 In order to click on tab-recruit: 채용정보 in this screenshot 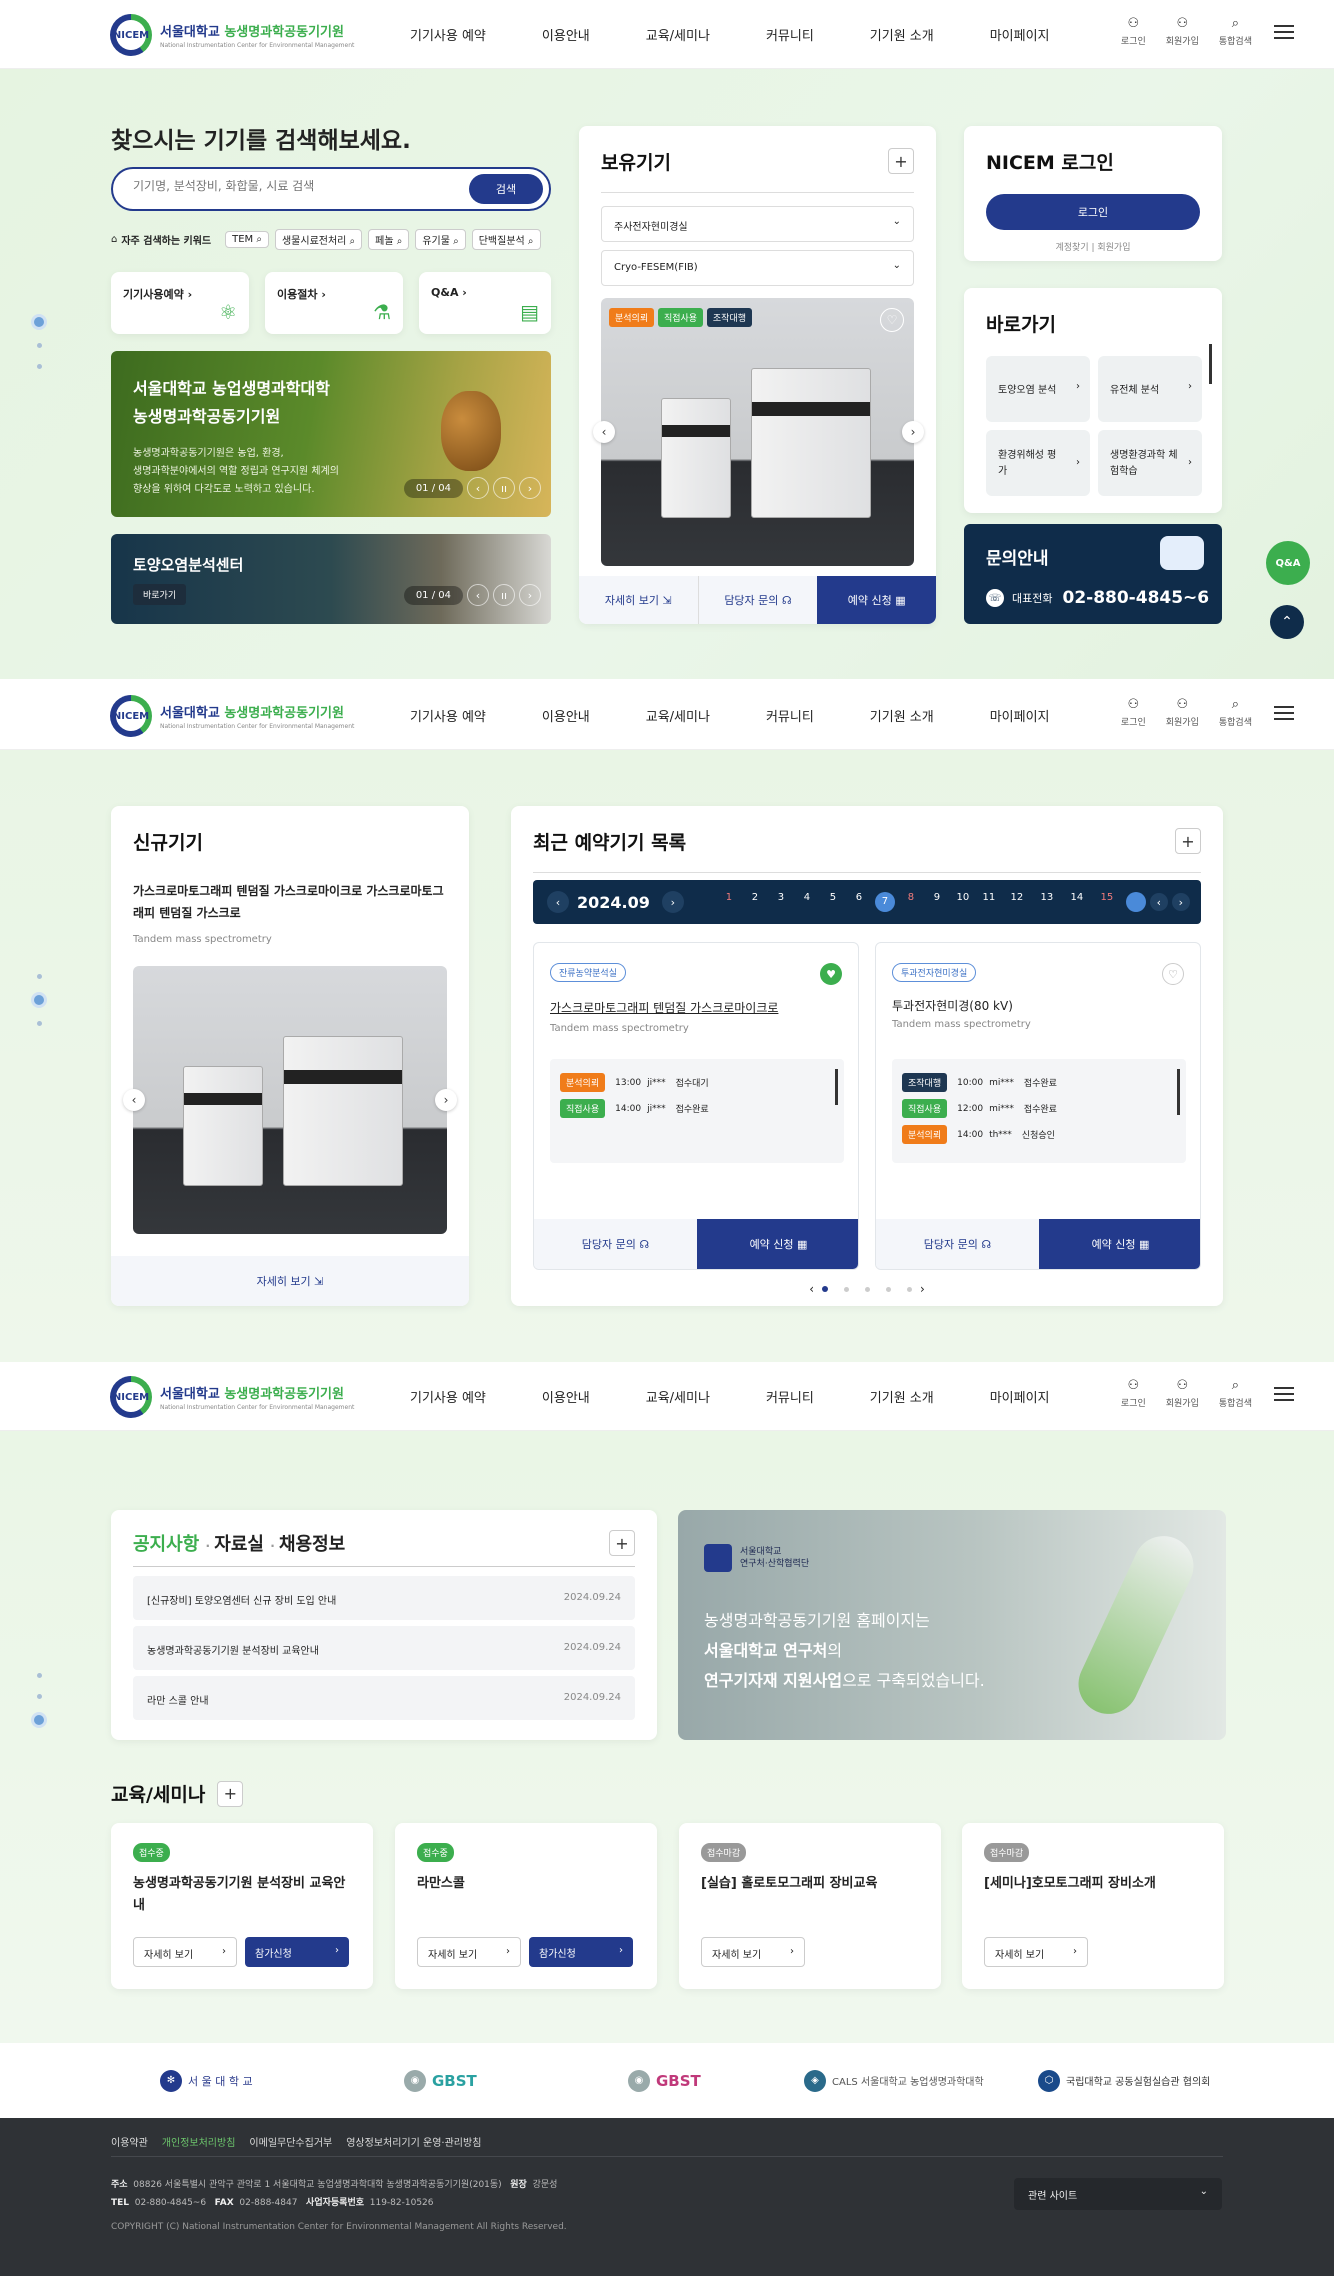, I will do `click(312, 1544)`.